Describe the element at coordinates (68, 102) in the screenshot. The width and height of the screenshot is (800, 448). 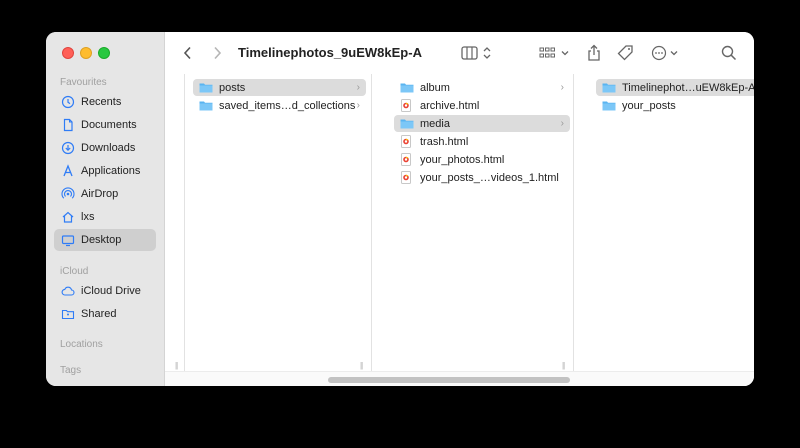
I see `clock-icon` at that location.